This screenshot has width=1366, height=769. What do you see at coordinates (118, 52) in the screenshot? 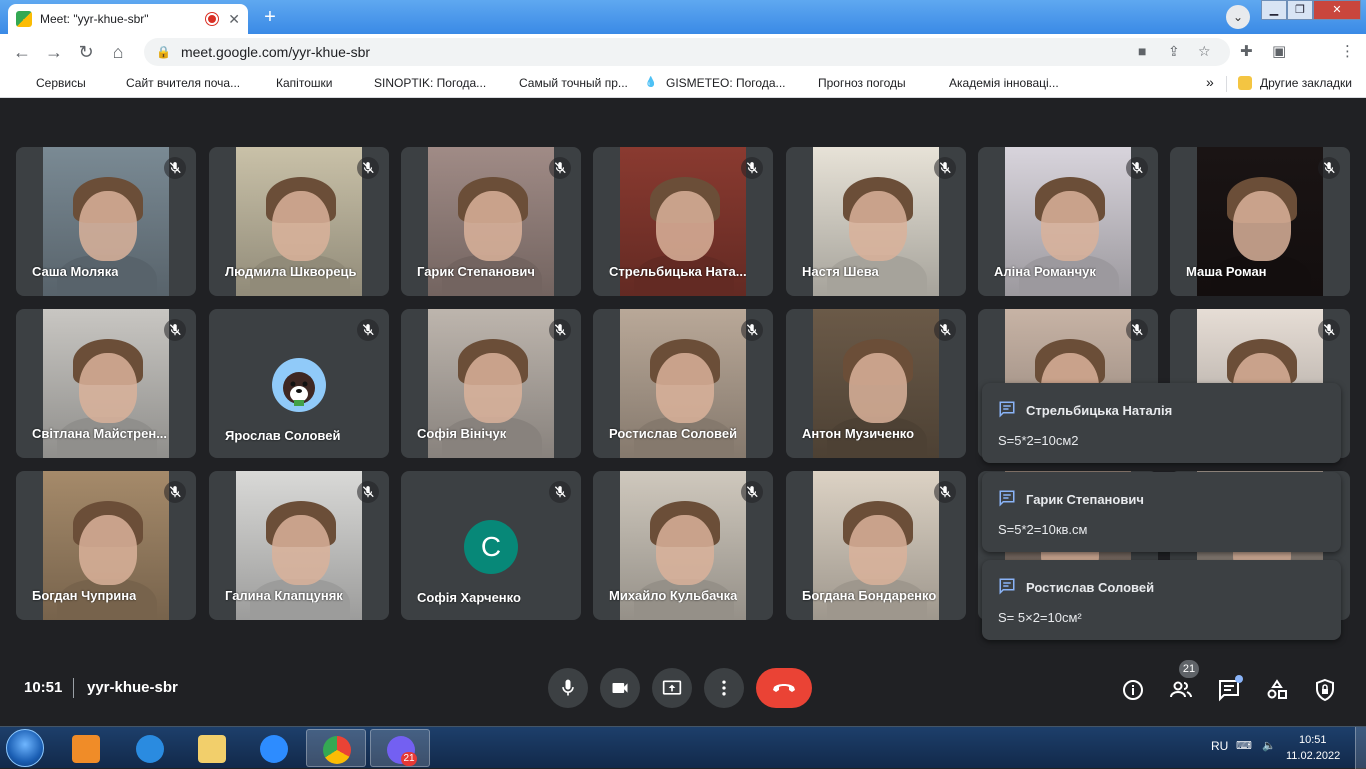
I see `home-icon: ⌂` at bounding box center [118, 52].